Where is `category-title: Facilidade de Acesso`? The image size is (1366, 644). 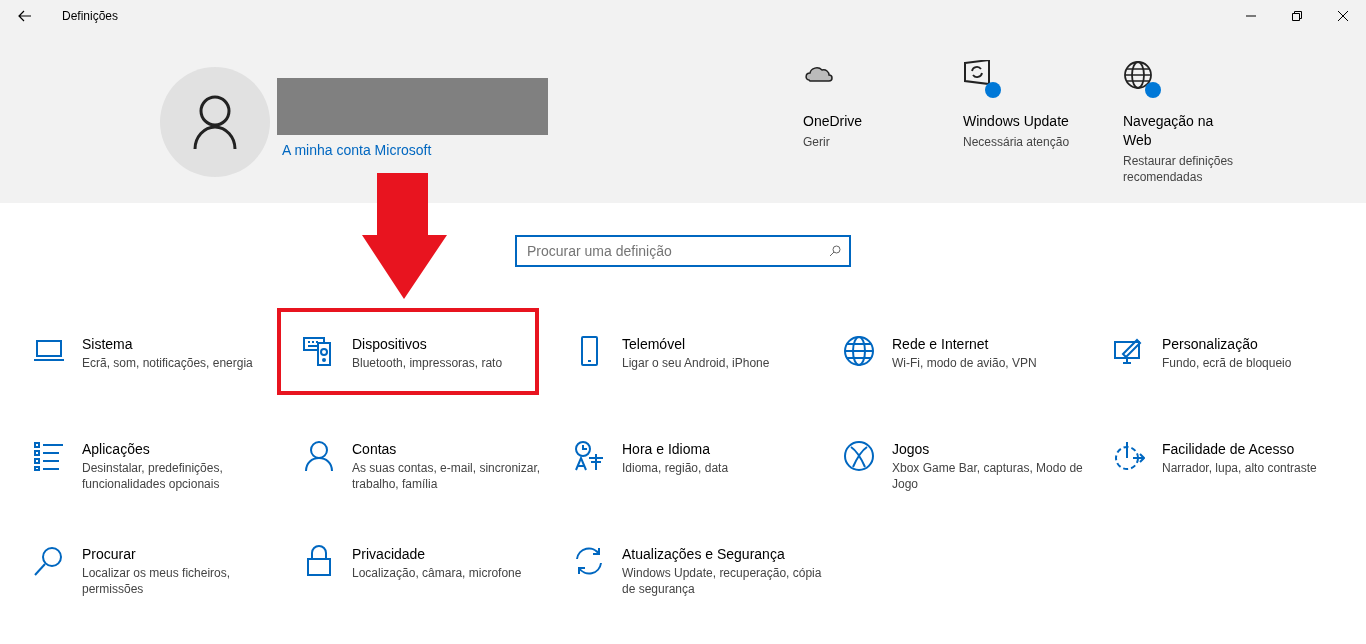
category-title: Facilidade de Acesso is located at coordinates (1262, 449).